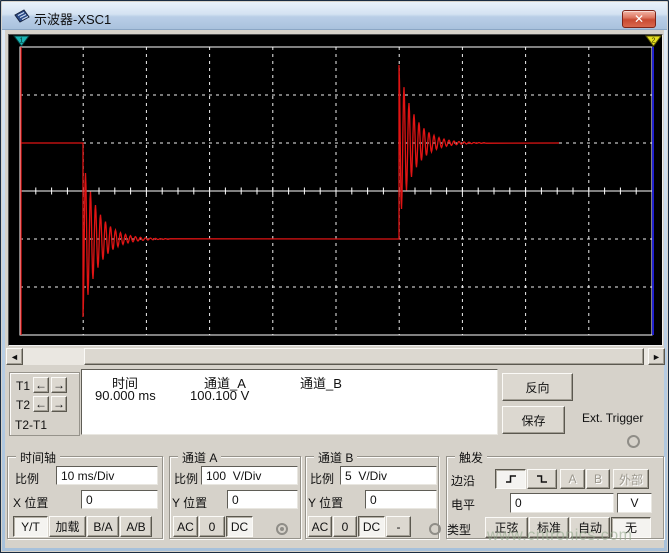 The height and width of the screenshot is (553, 669). I want to click on channel-b-minus-button: -, so click(398, 526).